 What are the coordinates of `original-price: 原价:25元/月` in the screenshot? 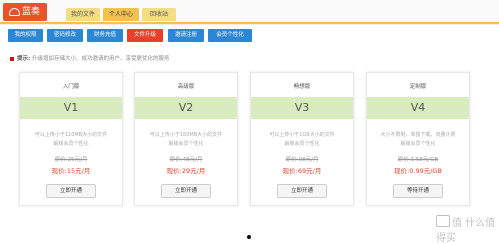 It's located at (71, 160).